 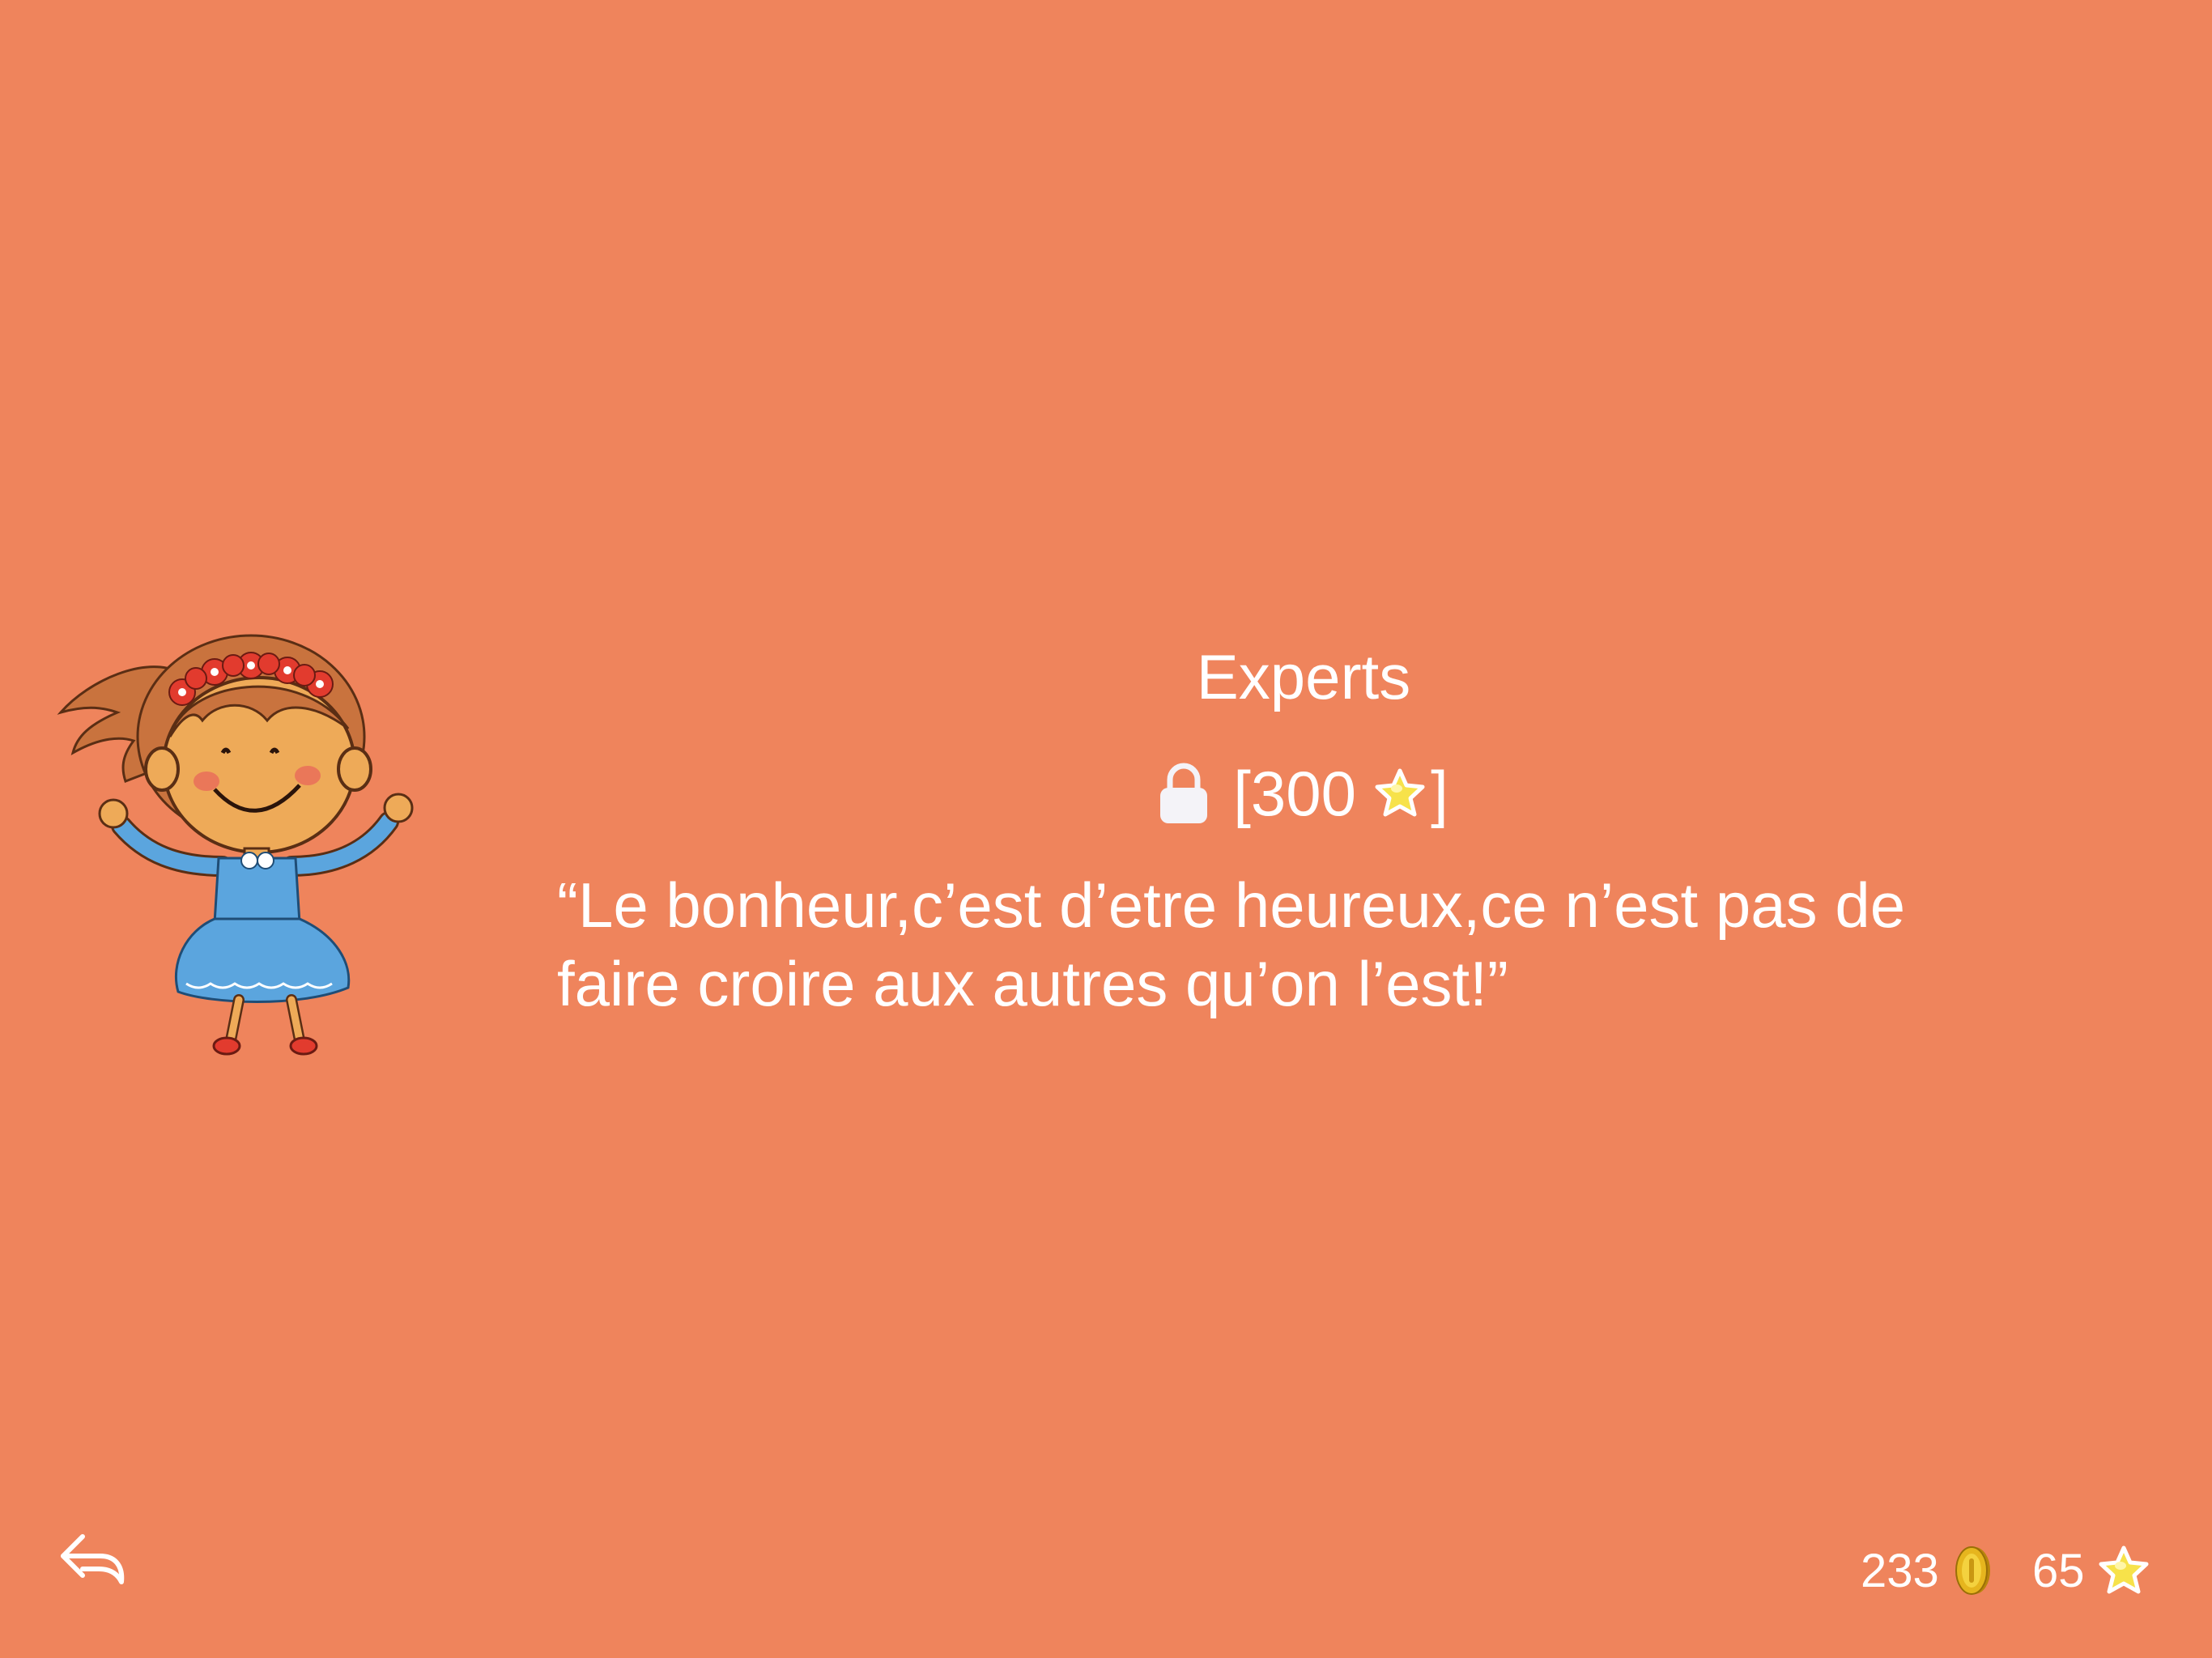 I want to click on stars-counter: 65, so click(x=2091, y=1570).